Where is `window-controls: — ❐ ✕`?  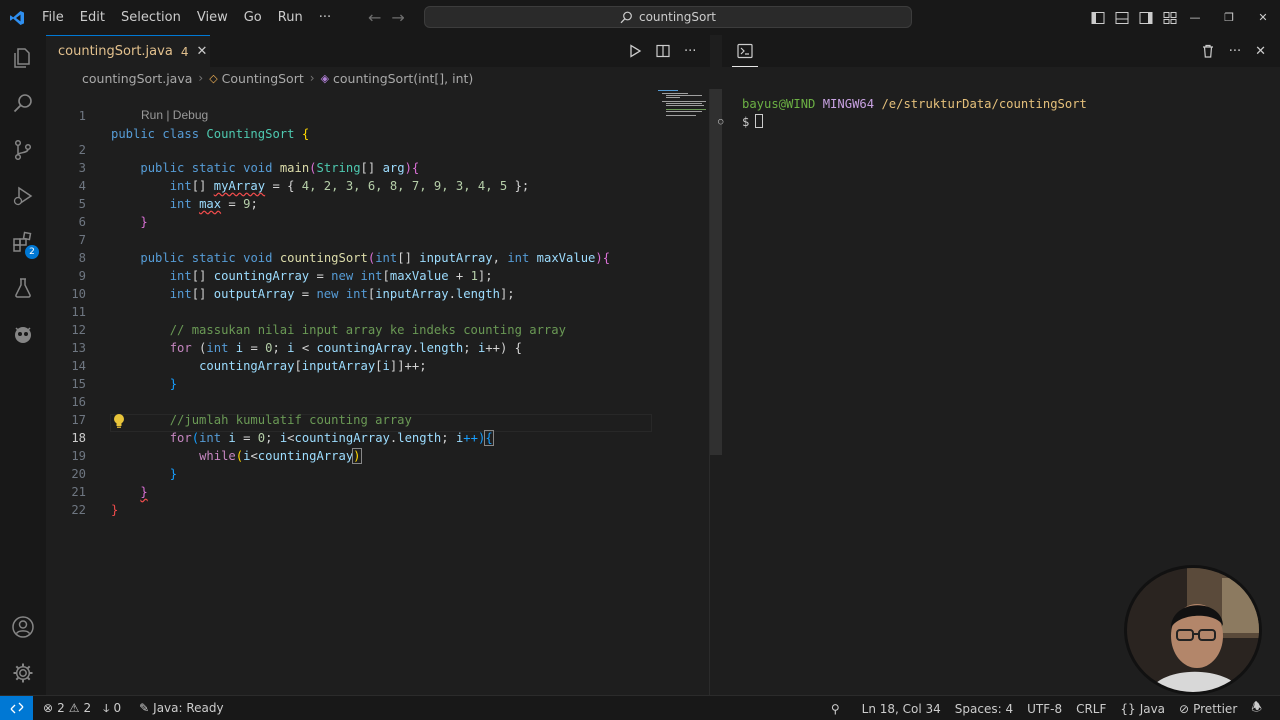 window-controls: — ❐ ✕ is located at coordinates (1229, 17).